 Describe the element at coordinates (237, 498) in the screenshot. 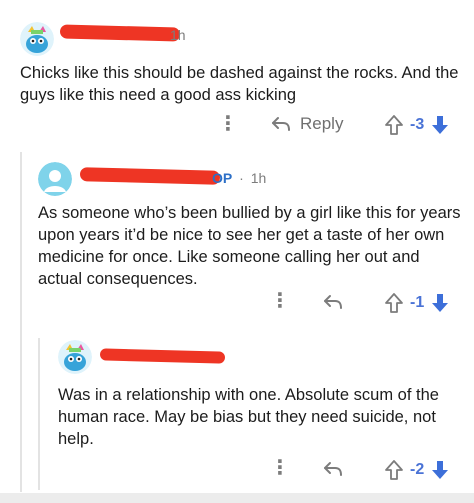

I see `bottom-divider` at that location.